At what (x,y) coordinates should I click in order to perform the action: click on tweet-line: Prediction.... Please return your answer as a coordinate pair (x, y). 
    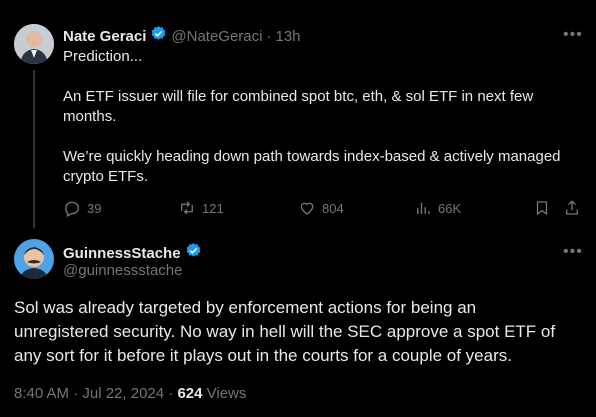
    Looking at the image, I should click on (103, 56).